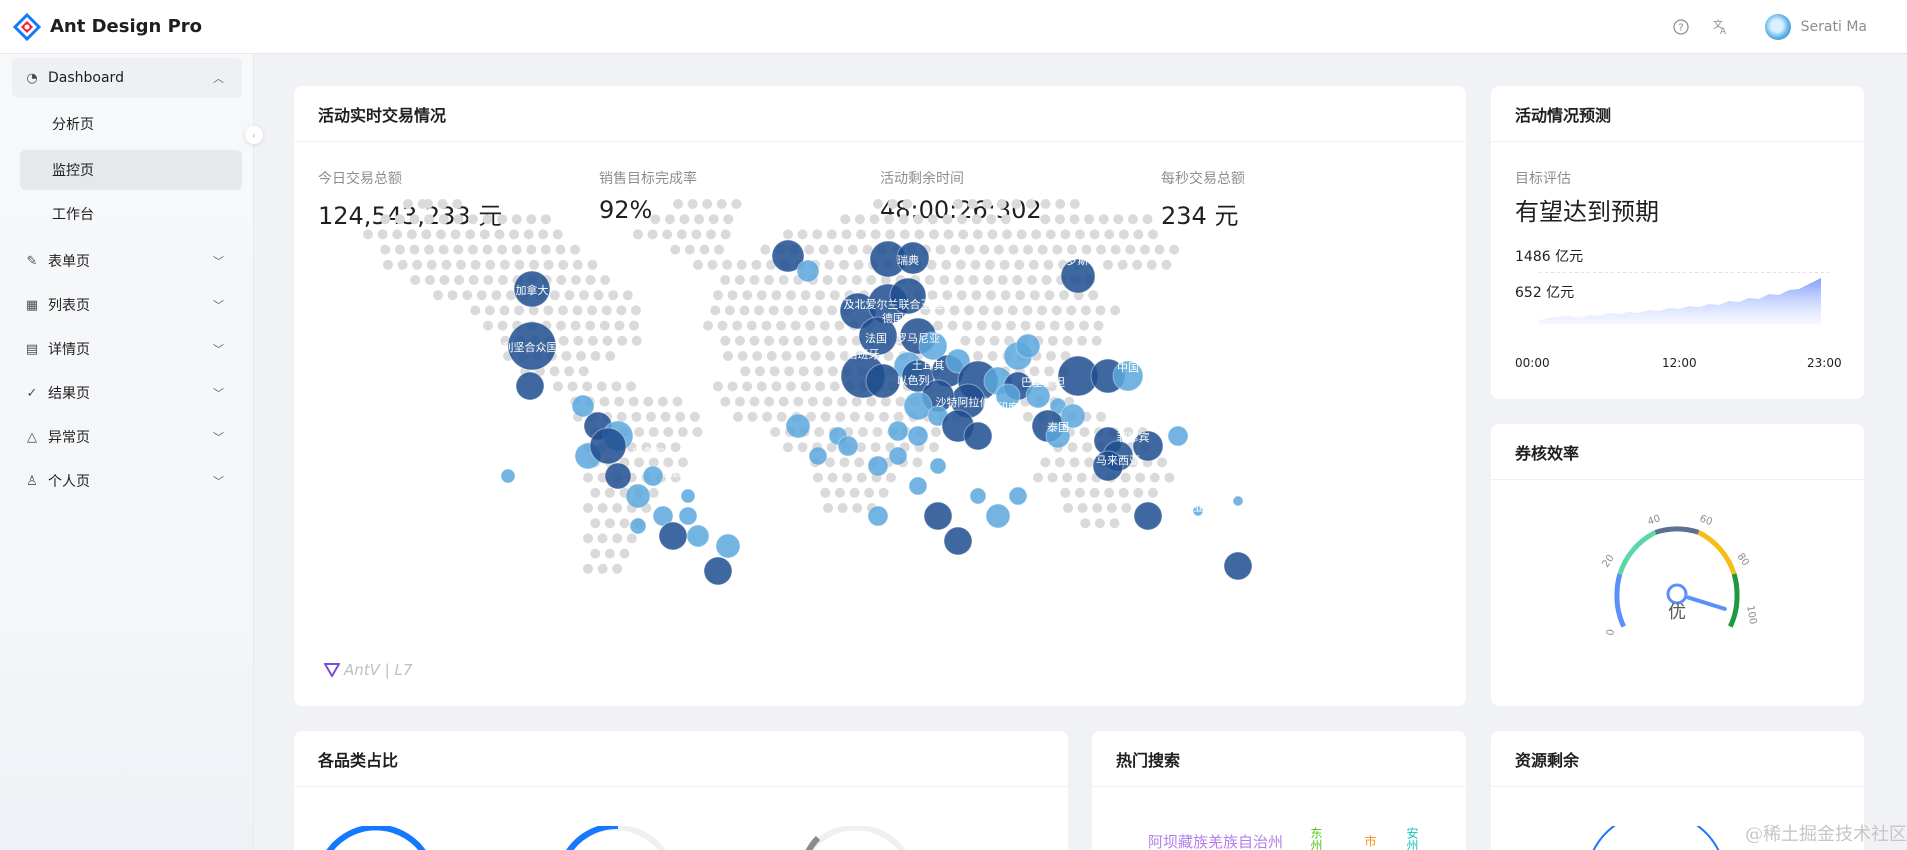 This screenshot has height=850, width=1907. What do you see at coordinates (127, 393) in the screenshot?
I see `sidebar-item-result: ✓ 结果页 ﹀` at bounding box center [127, 393].